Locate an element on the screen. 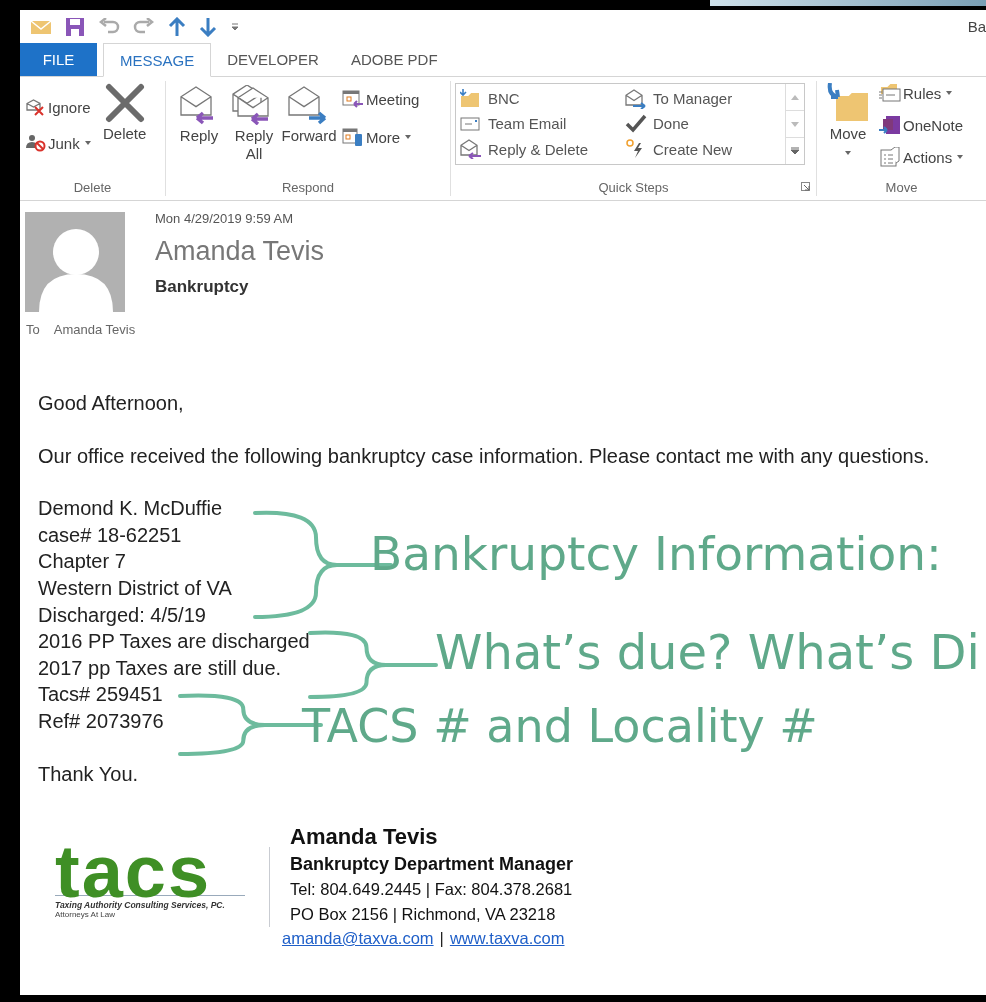 The height and width of the screenshot is (1002, 986). caret-down-icon is located at coordinates (795, 124).